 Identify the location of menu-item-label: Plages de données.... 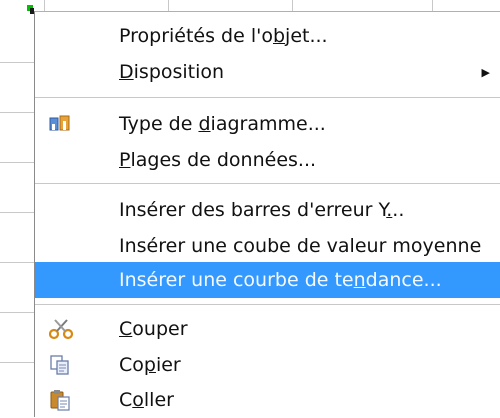
(218, 160).